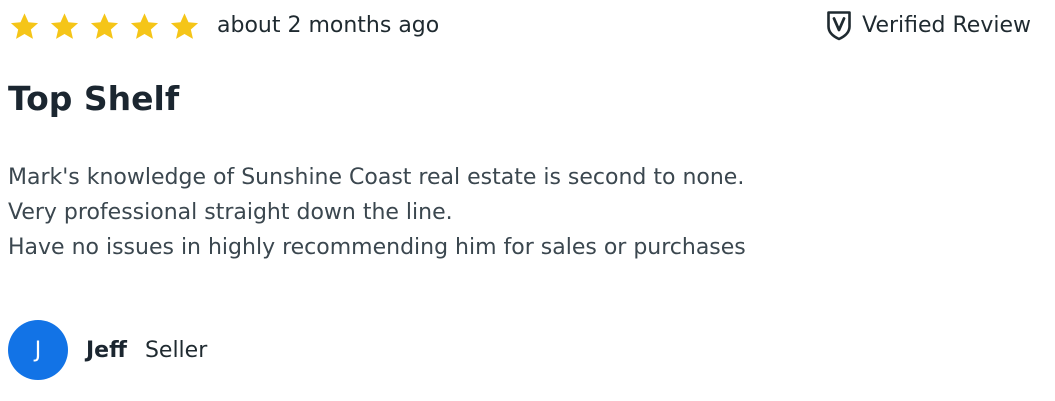 This screenshot has height=401, width=1055. What do you see at coordinates (94, 98) in the screenshot?
I see `review-title: Top Shelf` at bounding box center [94, 98].